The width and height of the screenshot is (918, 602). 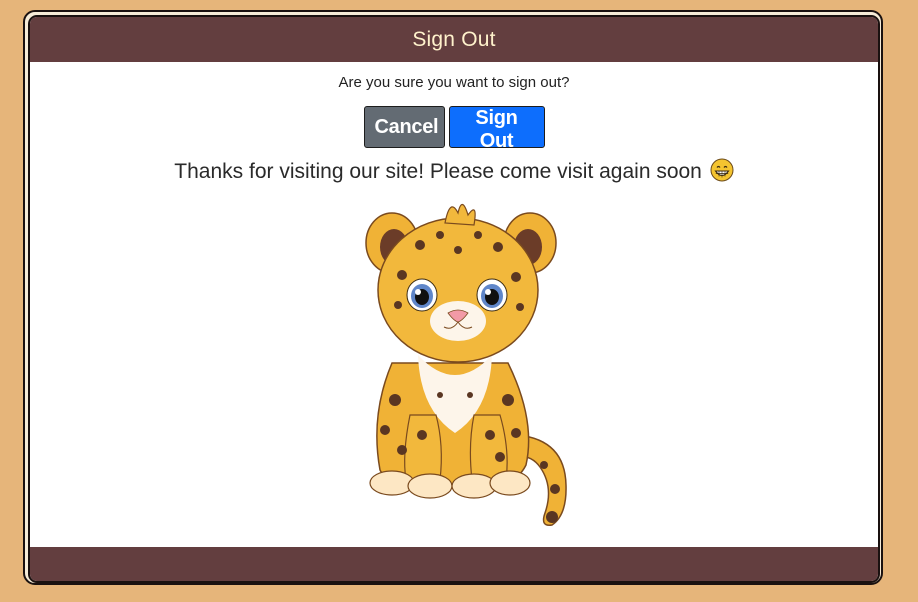 What do you see at coordinates (466, 364) in the screenshot?
I see `leopard-cub-illustration` at bounding box center [466, 364].